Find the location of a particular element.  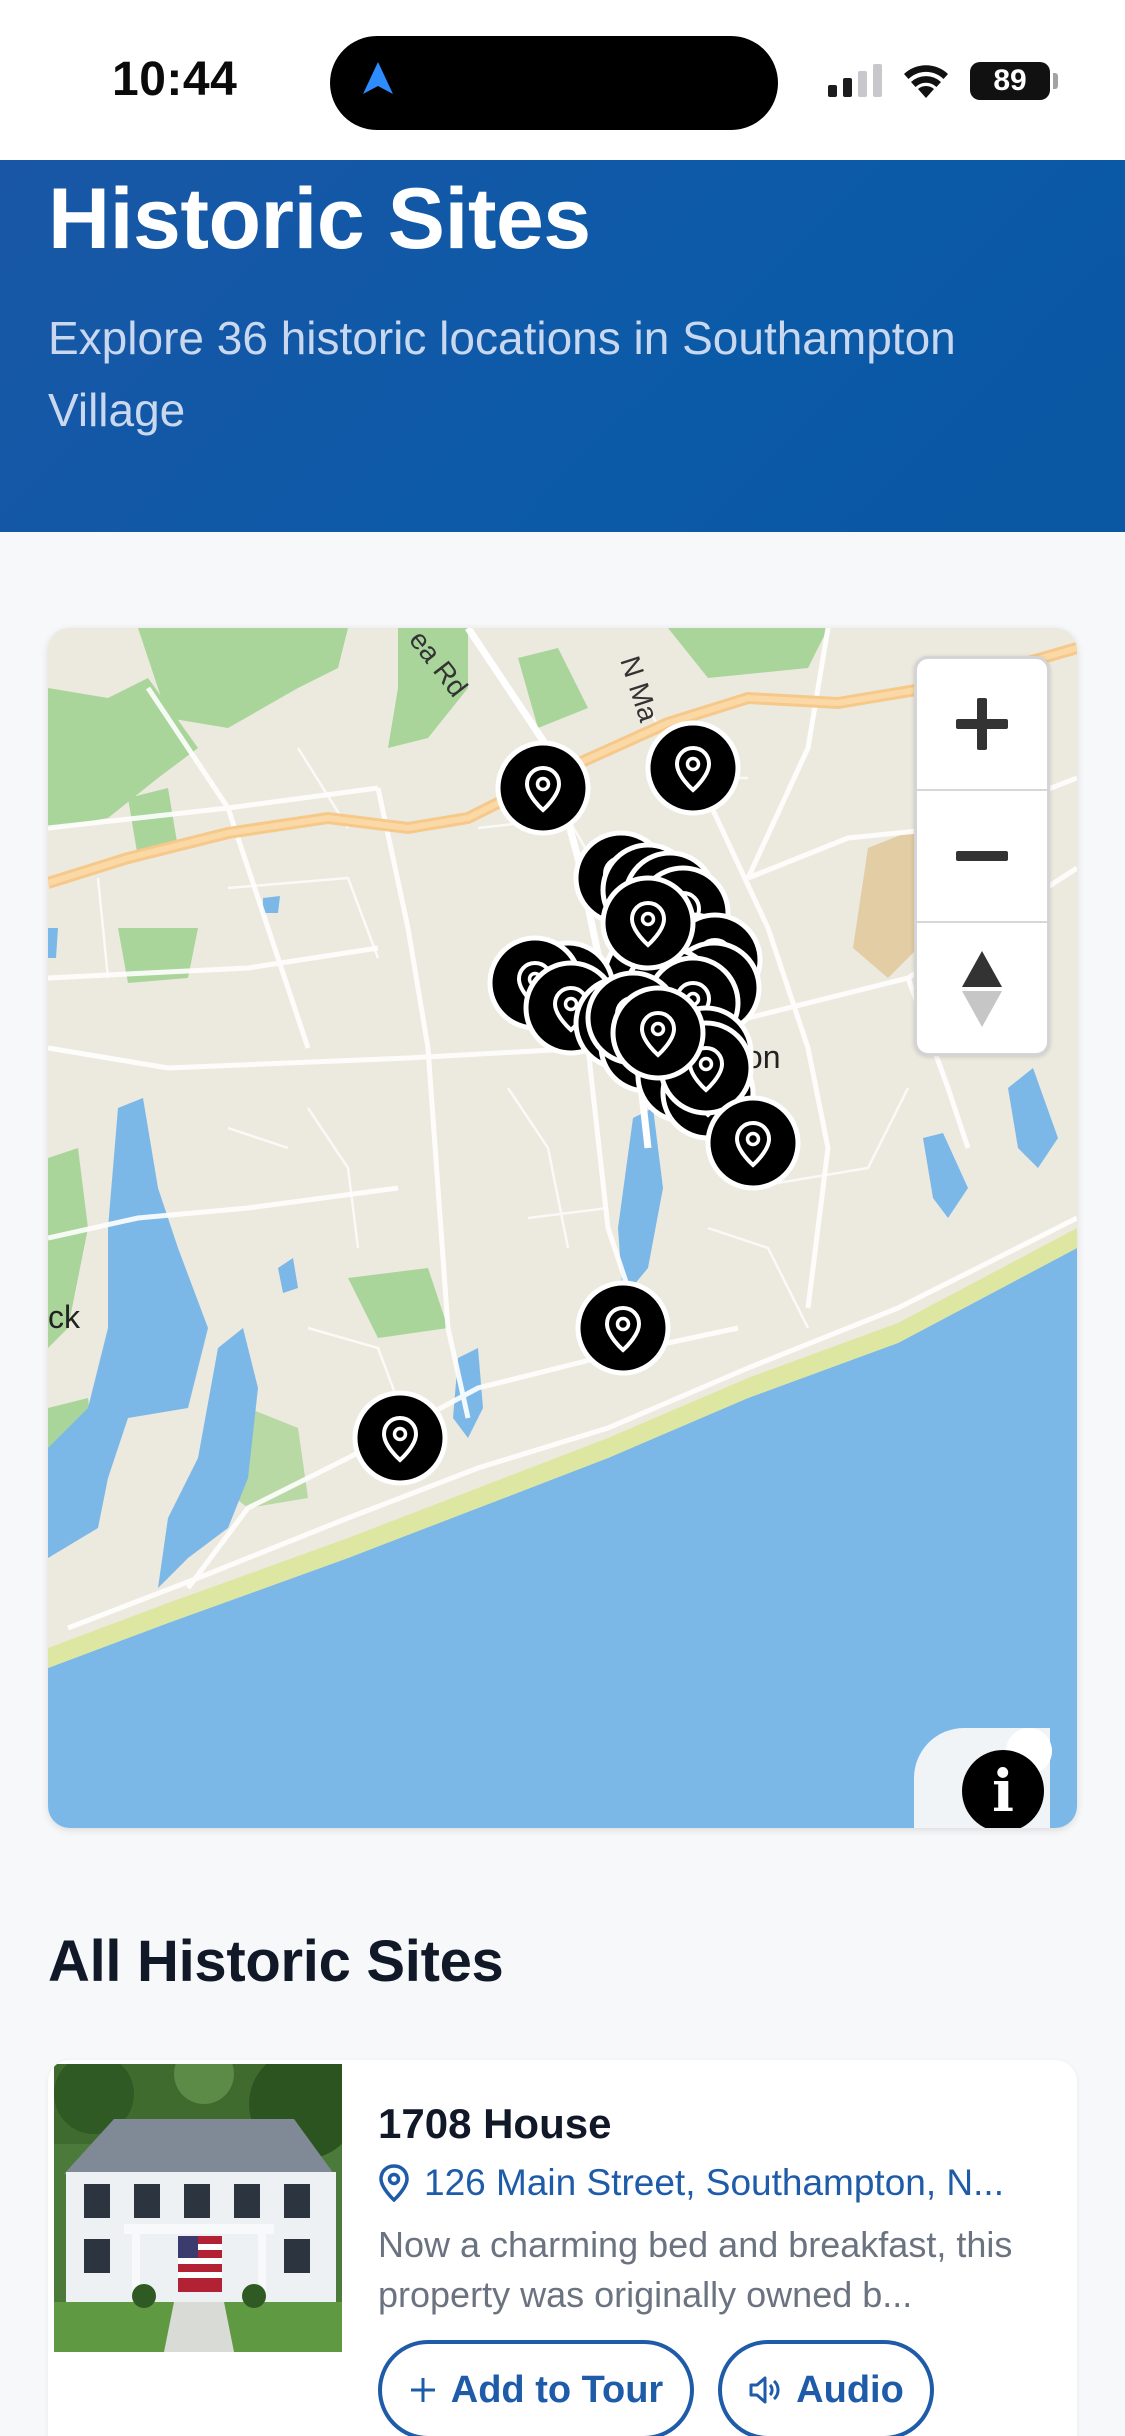

compass-icon is located at coordinates (982, 989).